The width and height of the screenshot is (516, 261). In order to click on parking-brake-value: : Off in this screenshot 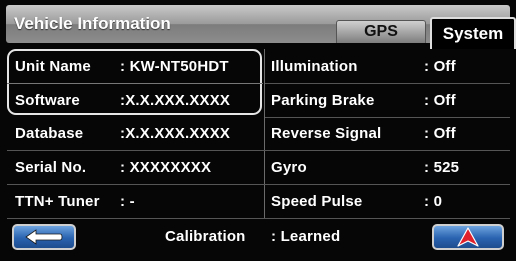, I will do `click(440, 100)`.